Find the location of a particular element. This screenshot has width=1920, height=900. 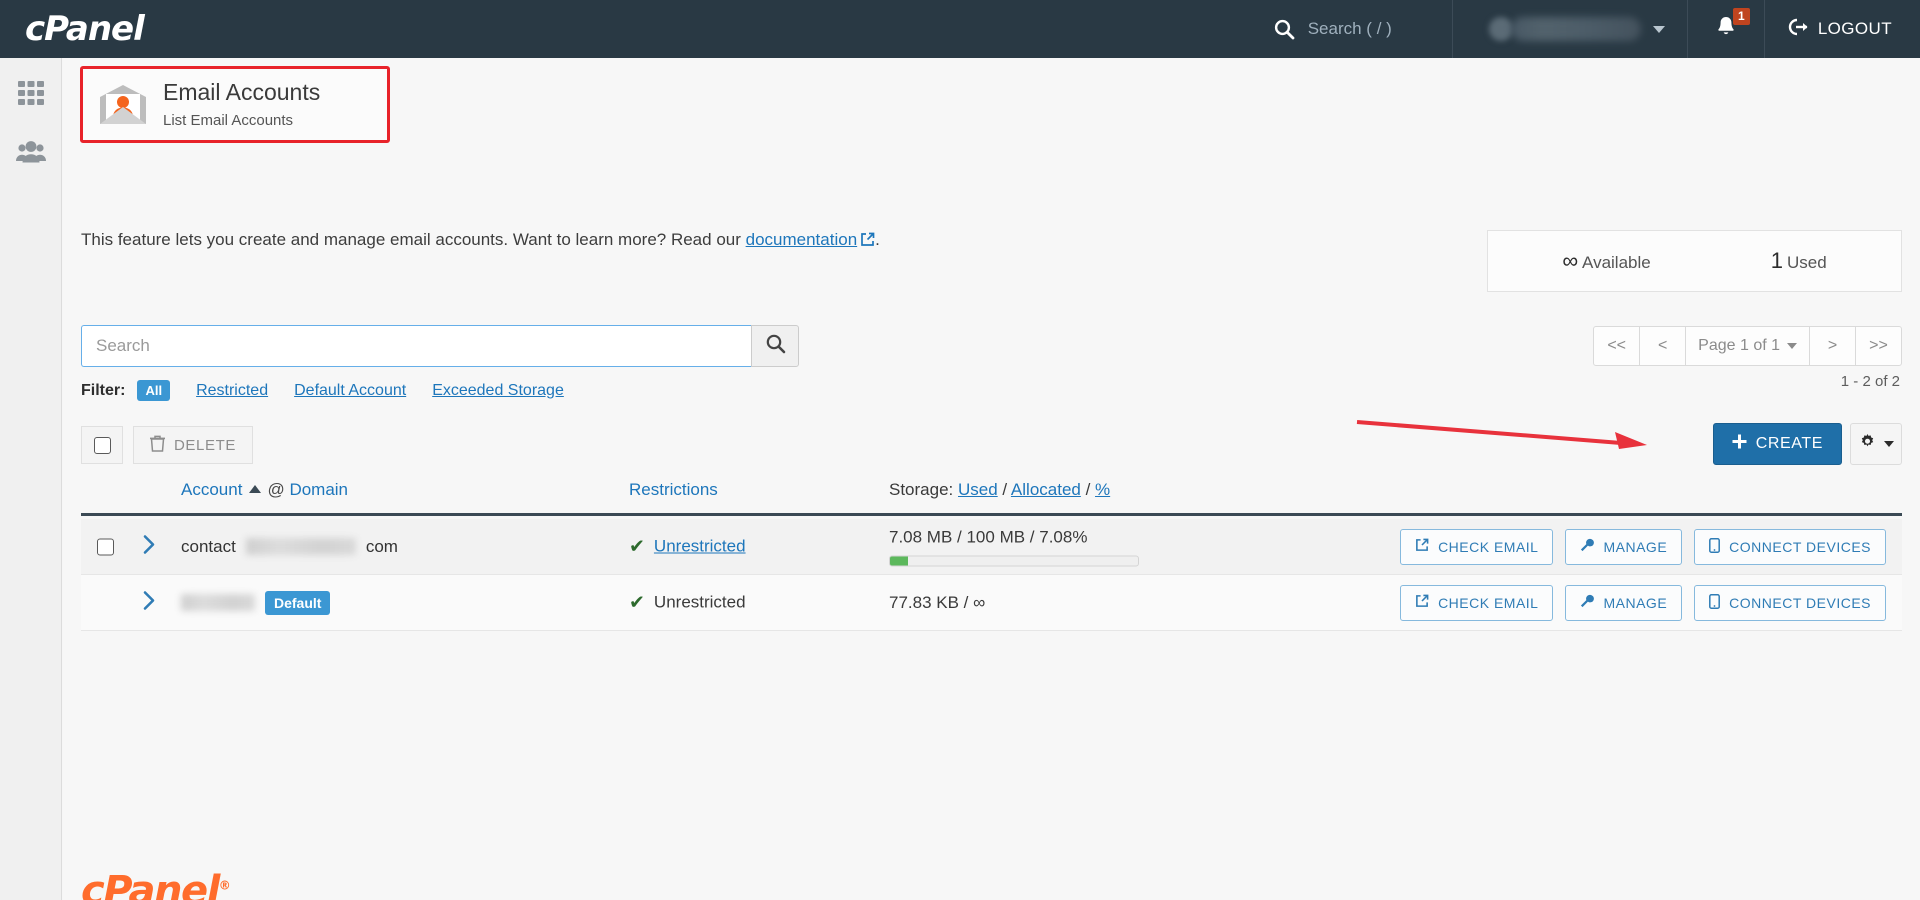

quota-summary: ∞ Available 1 Used is located at coordinates (1694, 261).